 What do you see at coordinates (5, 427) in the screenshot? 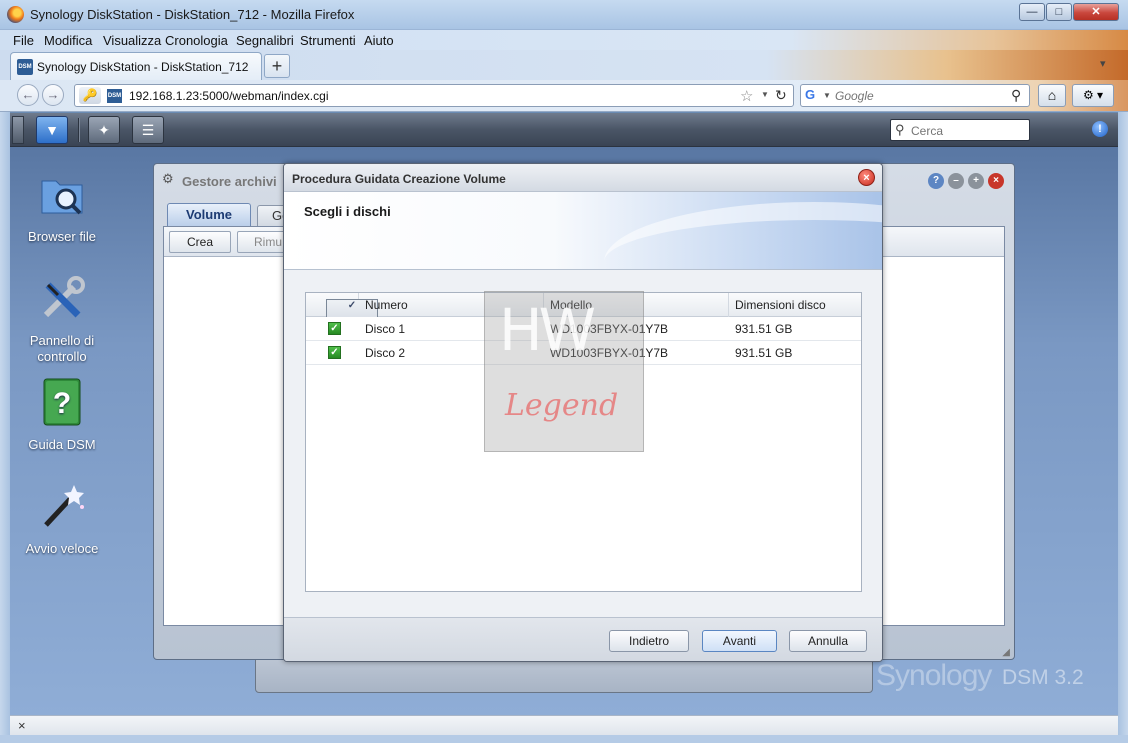
I see `window-frame-left` at bounding box center [5, 427].